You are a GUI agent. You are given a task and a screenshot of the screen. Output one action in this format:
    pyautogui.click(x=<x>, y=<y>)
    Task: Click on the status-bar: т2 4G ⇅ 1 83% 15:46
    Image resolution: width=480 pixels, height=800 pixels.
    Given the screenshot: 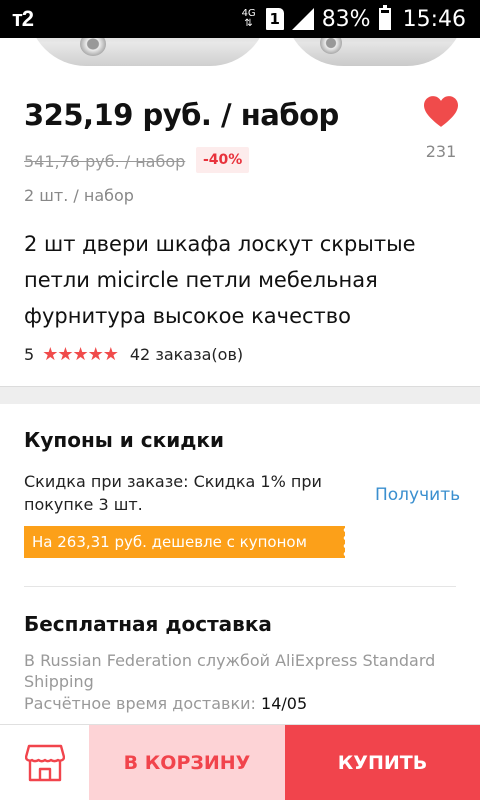 What is the action you would take?
    pyautogui.click(x=240, y=19)
    